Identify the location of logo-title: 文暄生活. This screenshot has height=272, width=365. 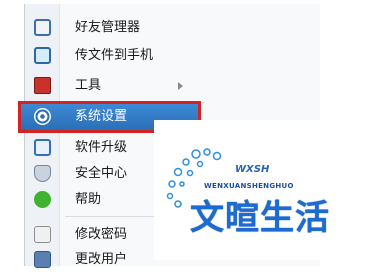
(260, 218).